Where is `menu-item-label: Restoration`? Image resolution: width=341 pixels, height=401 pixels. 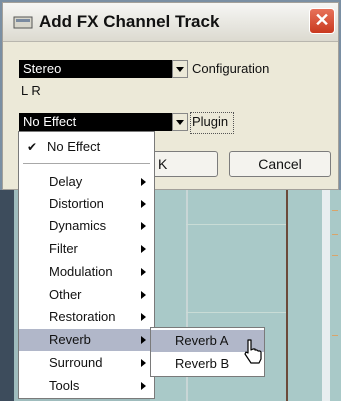 menu-item-label: Restoration is located at coordinates (82, 316).